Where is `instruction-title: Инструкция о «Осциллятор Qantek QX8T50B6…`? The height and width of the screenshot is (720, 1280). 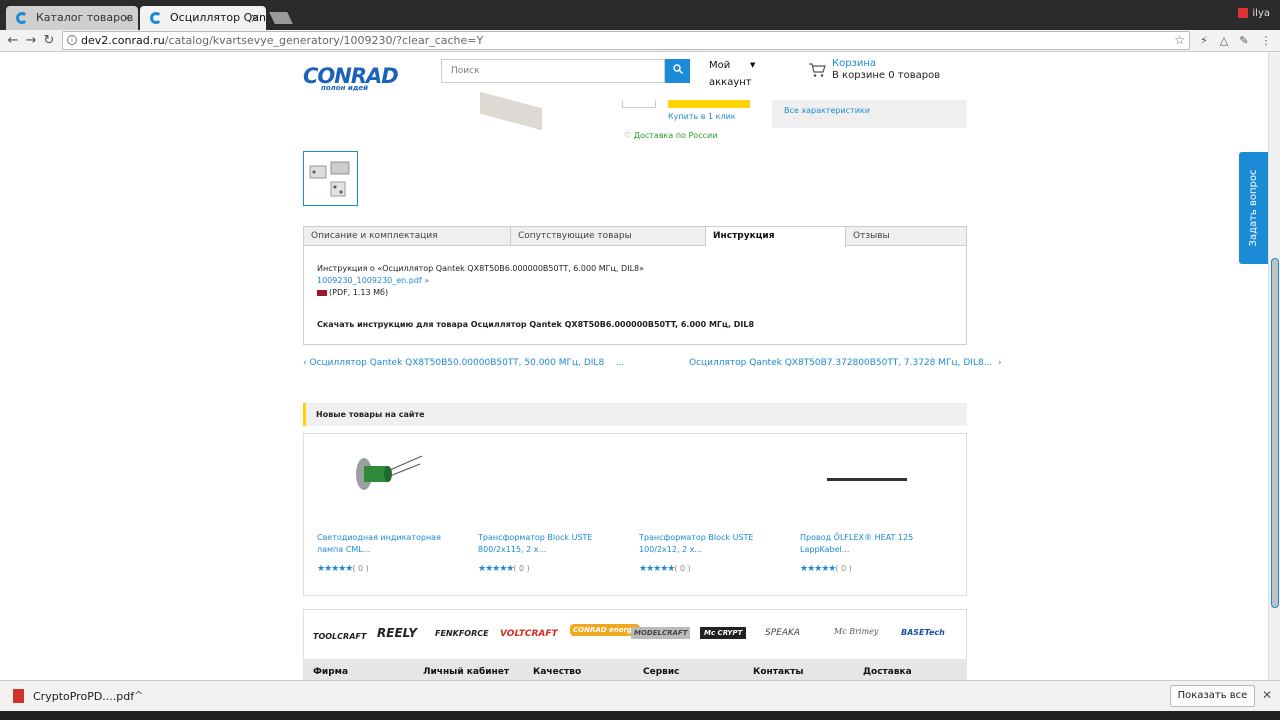
instruction-title: Инструкция о «Осциллятор Qantek QX8T50B6… is located at coordinates (481, 268).